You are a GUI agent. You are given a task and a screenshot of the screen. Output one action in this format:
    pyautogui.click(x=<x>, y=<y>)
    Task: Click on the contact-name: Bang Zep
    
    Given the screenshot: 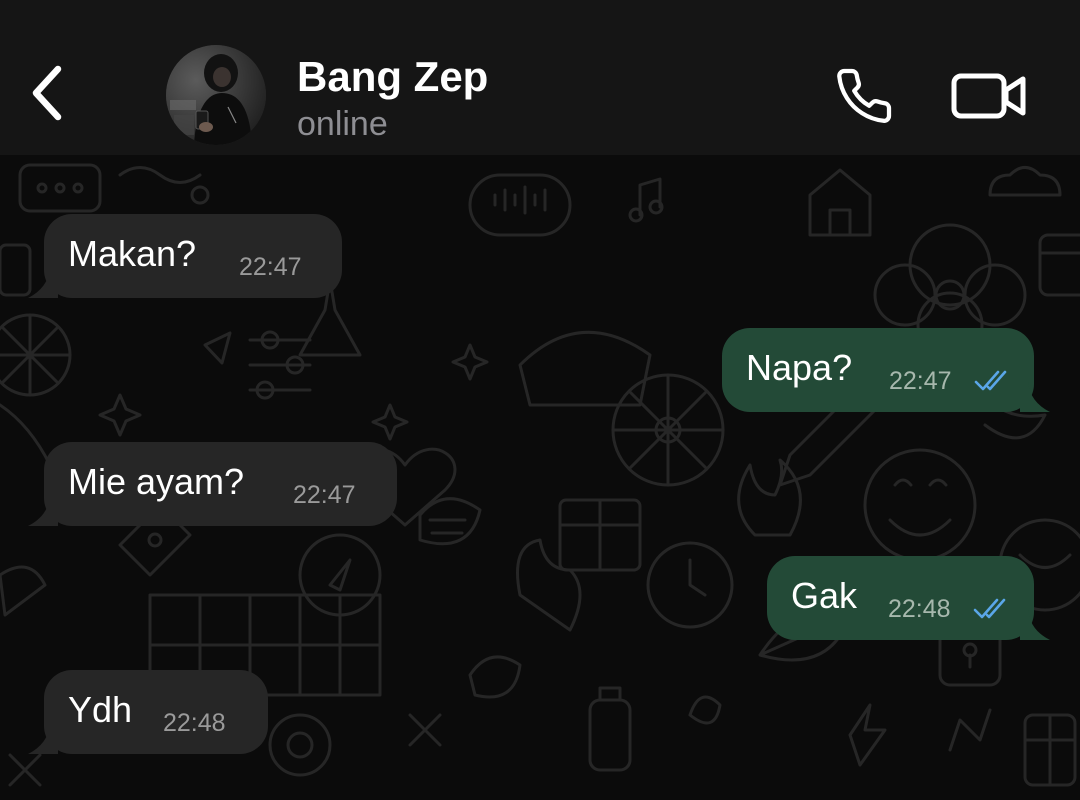 What is the action you would take?
    pyautogui.click(x=392, y=77)
    